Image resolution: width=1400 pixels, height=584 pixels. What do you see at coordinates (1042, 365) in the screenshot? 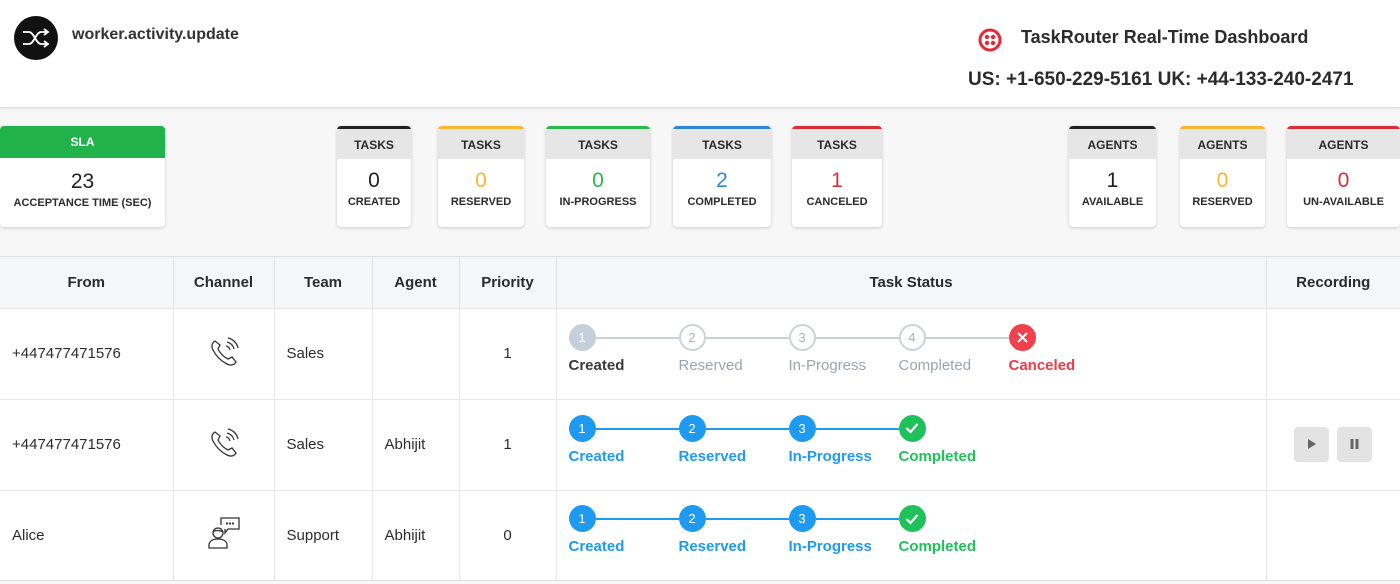
I see `step-label: Canceled` at bounding box center [1042, 365].